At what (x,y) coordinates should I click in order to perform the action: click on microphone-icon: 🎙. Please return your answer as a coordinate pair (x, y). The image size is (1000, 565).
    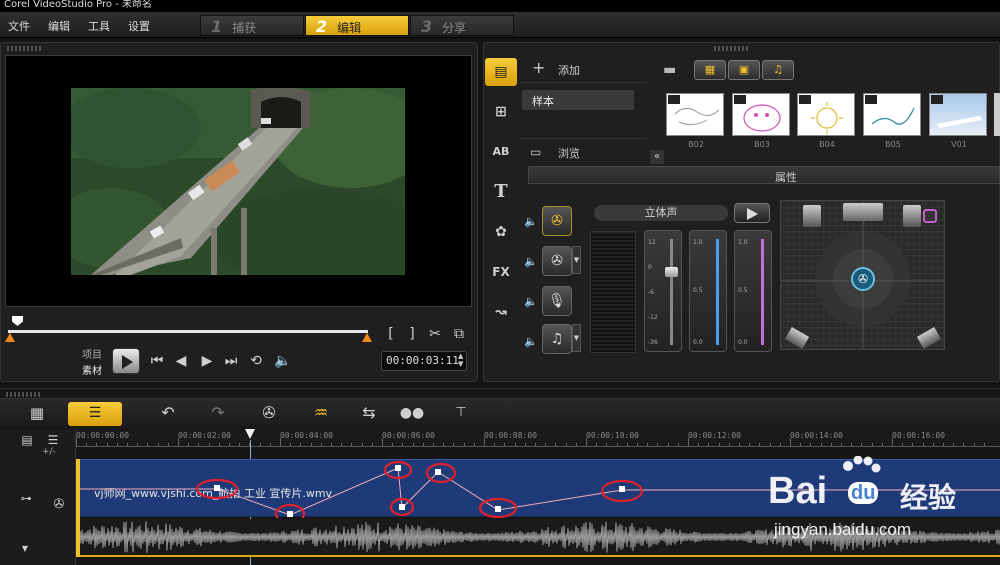
    Looking at the image, I should click on (557, 301).